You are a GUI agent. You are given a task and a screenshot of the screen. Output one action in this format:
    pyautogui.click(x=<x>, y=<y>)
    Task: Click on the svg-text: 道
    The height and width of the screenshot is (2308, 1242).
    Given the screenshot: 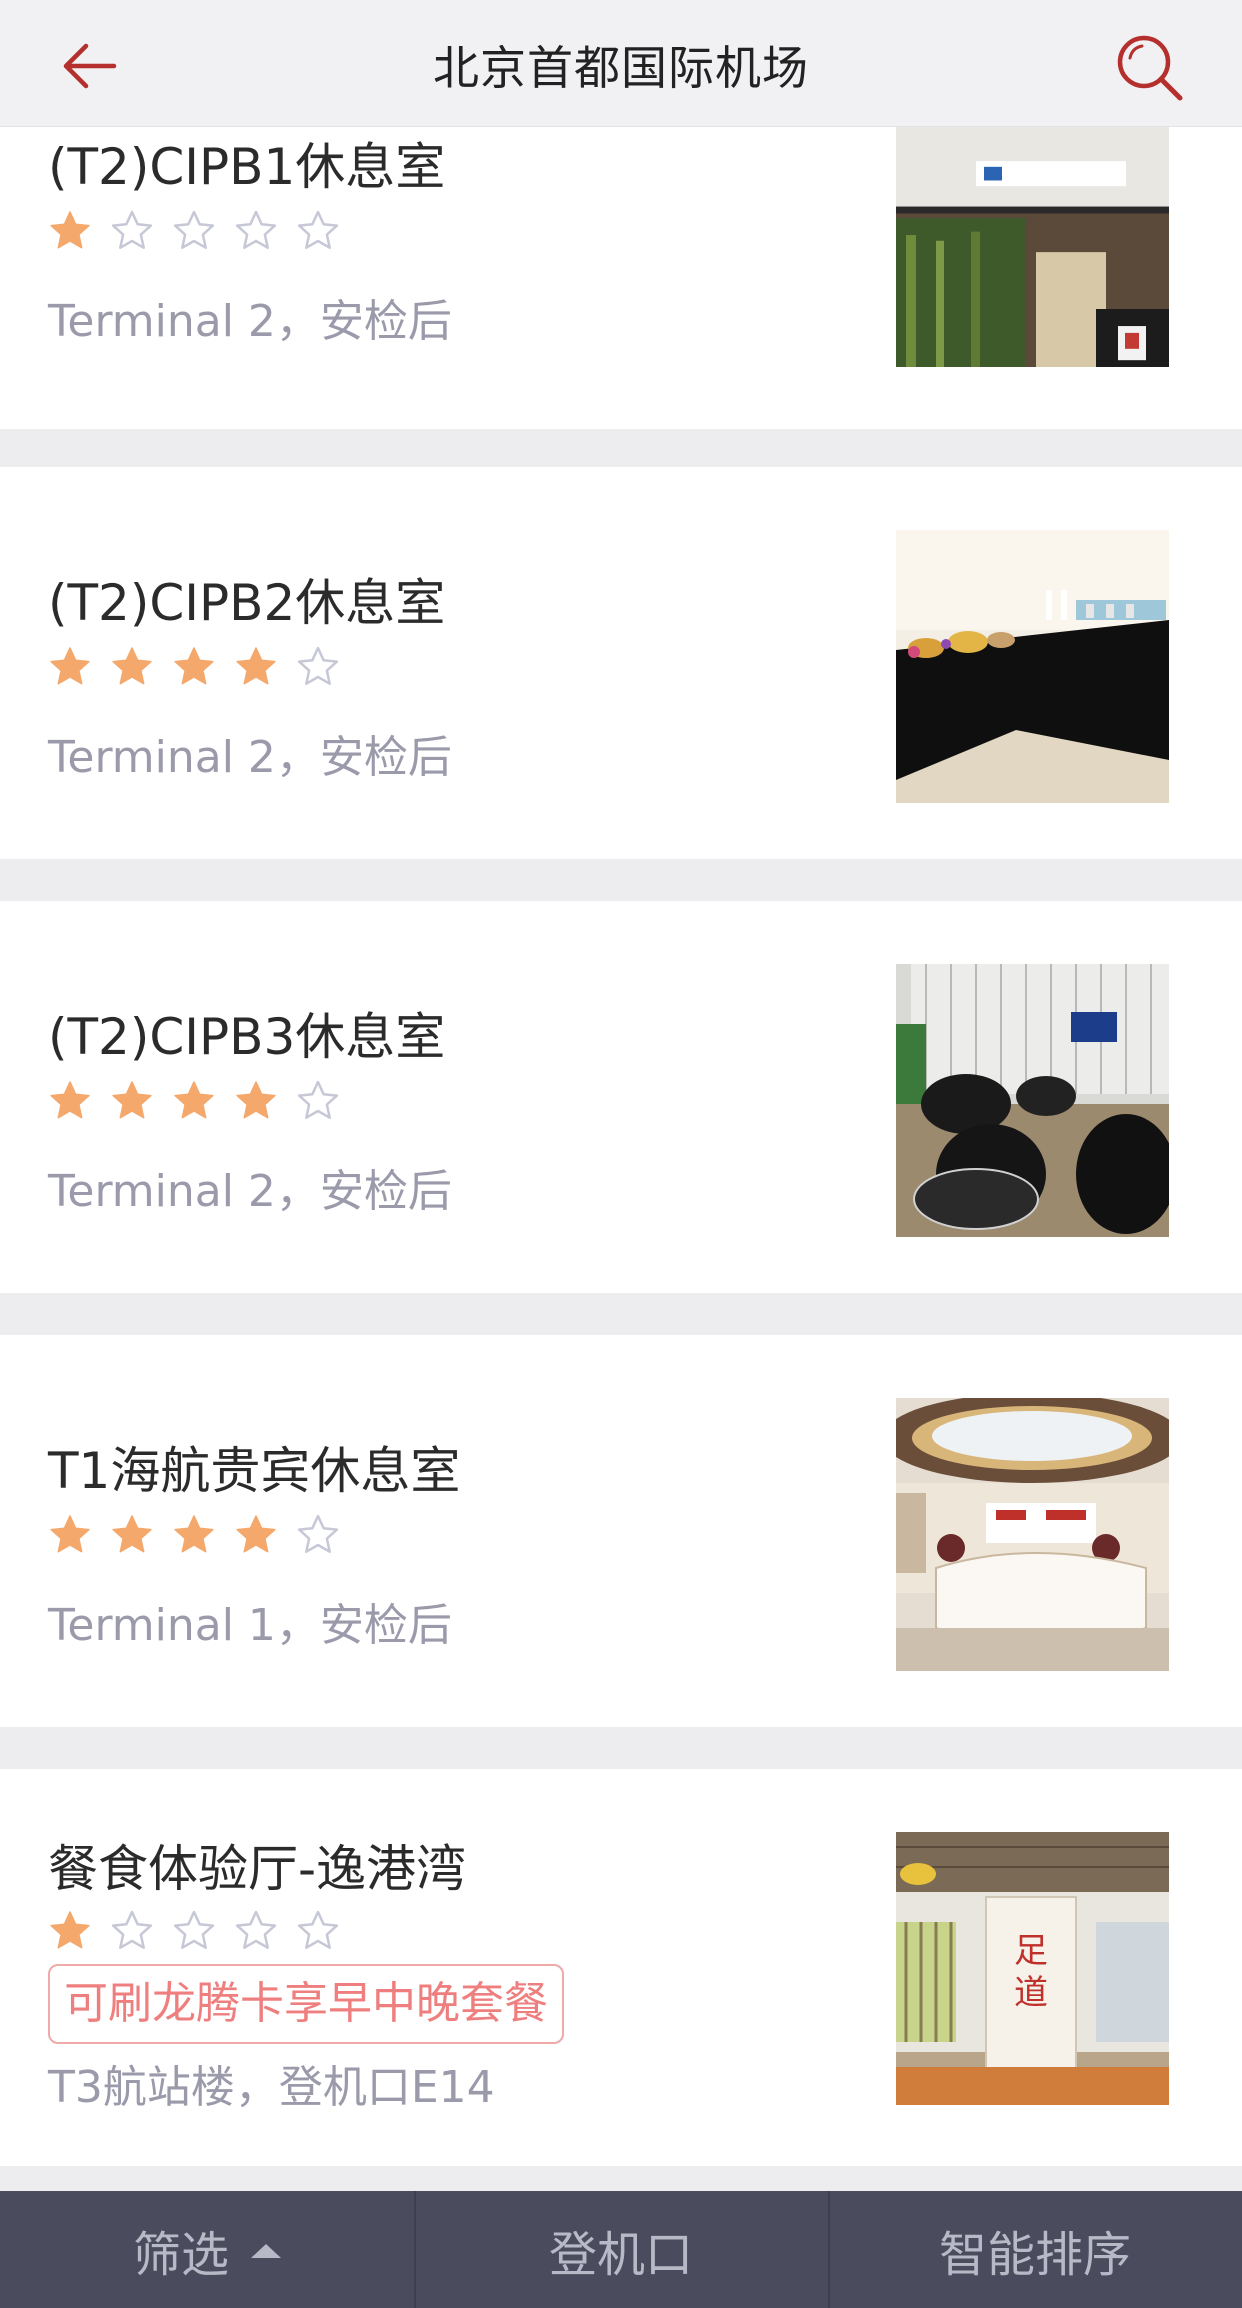 What is the action you would take?
    pyautogui.click(x=1031, y=1993)
    